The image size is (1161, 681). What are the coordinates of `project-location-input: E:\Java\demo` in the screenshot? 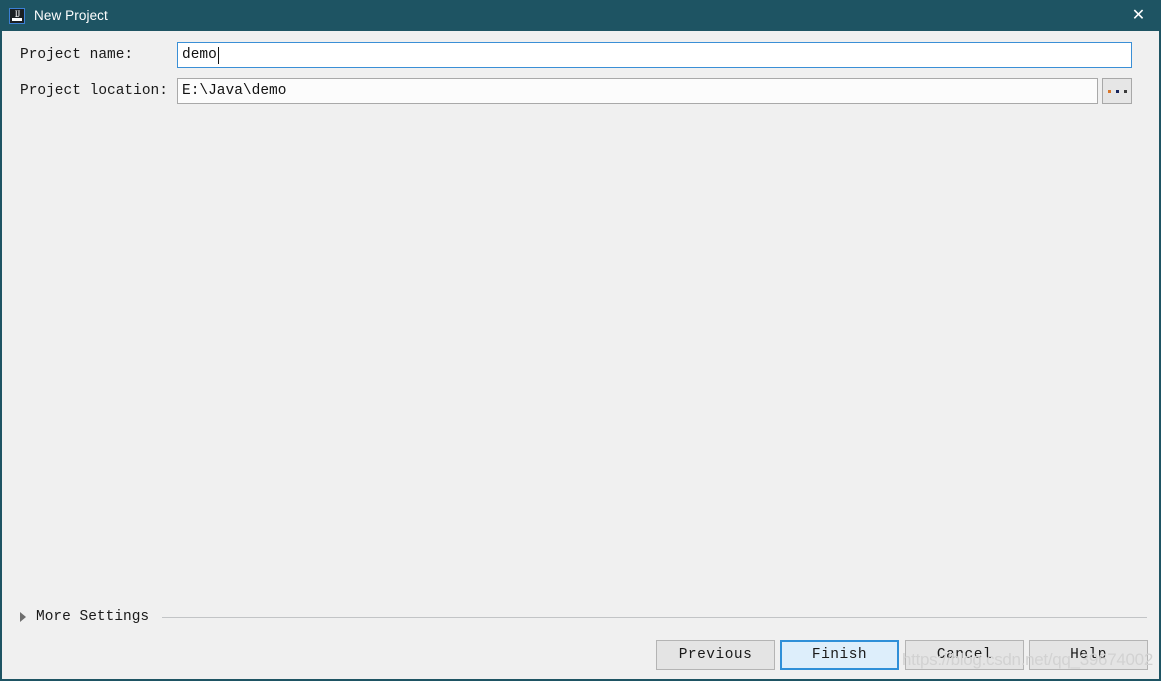 It's located at (637, 91).